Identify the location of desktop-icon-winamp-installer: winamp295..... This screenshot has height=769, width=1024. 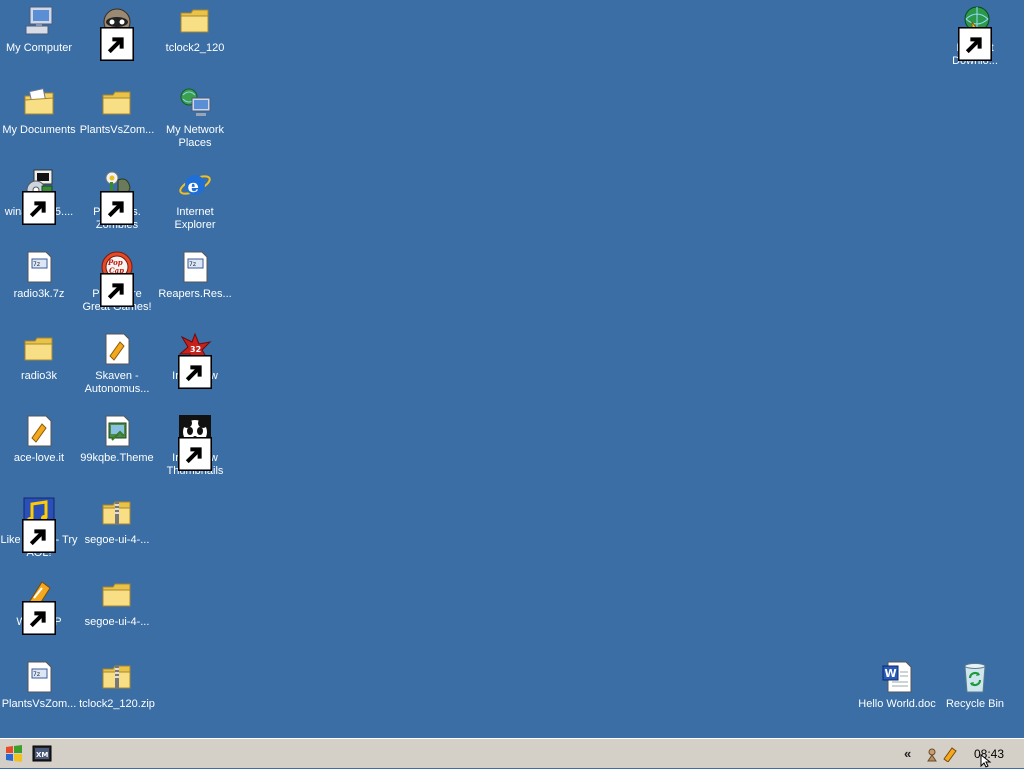
(39, 195).